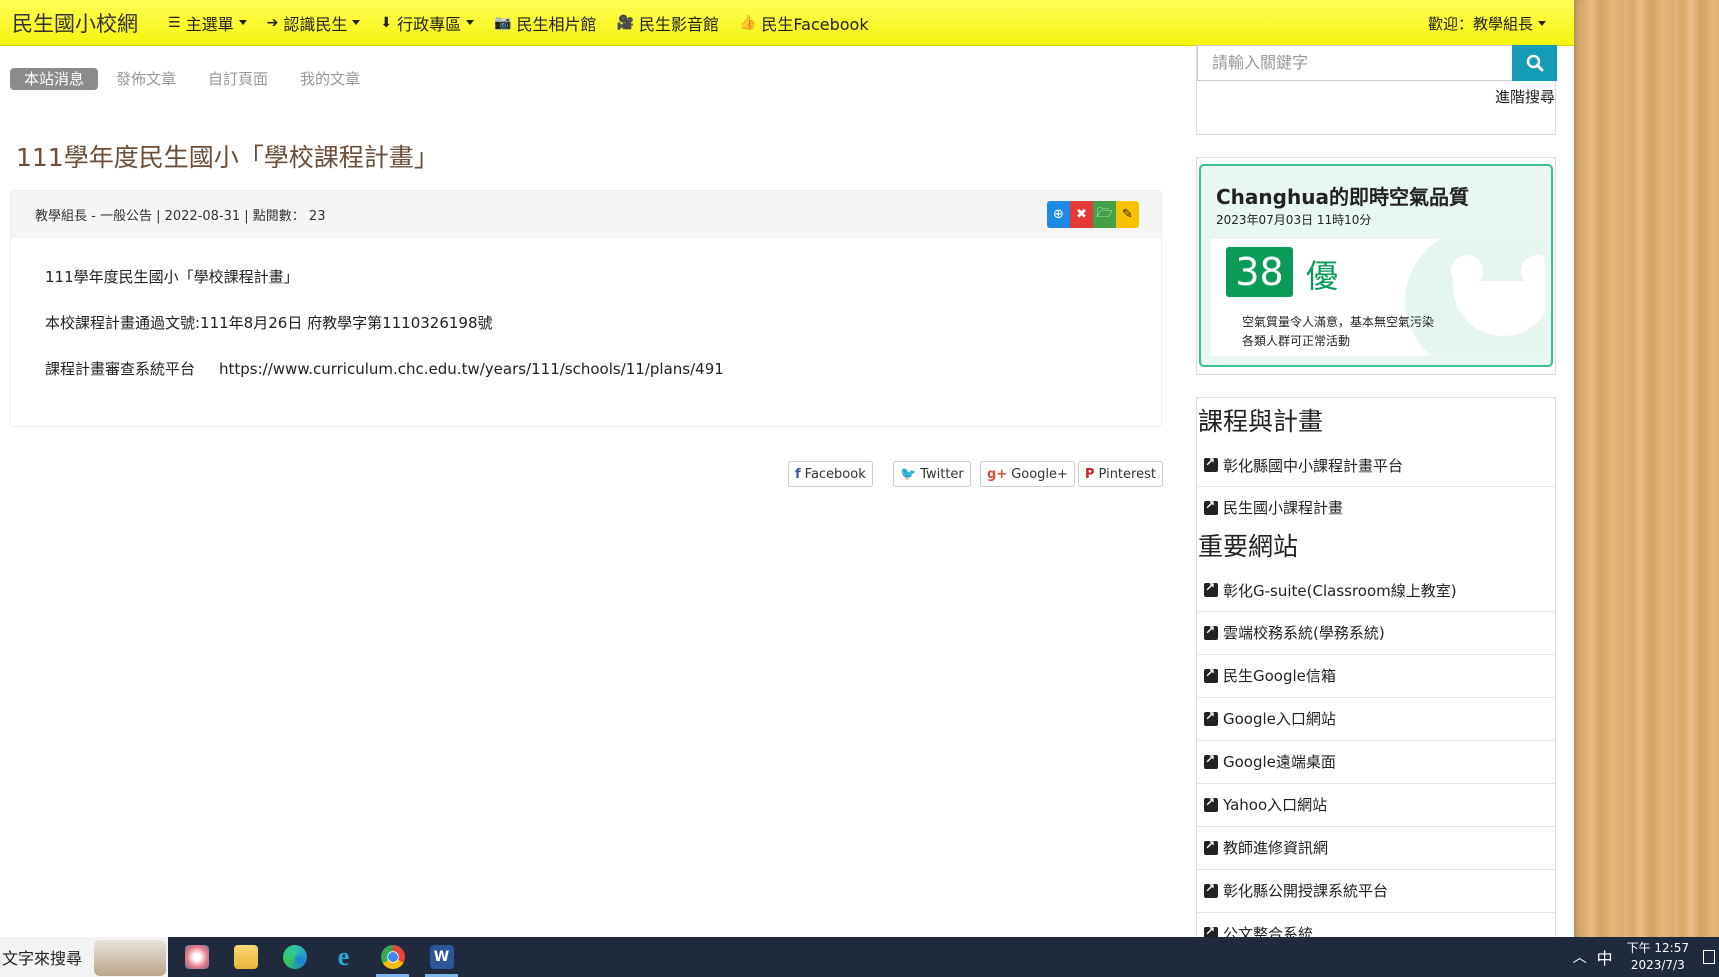  I want to click on taskbar-search-text: 文字來搜尋, so click(42, 958).